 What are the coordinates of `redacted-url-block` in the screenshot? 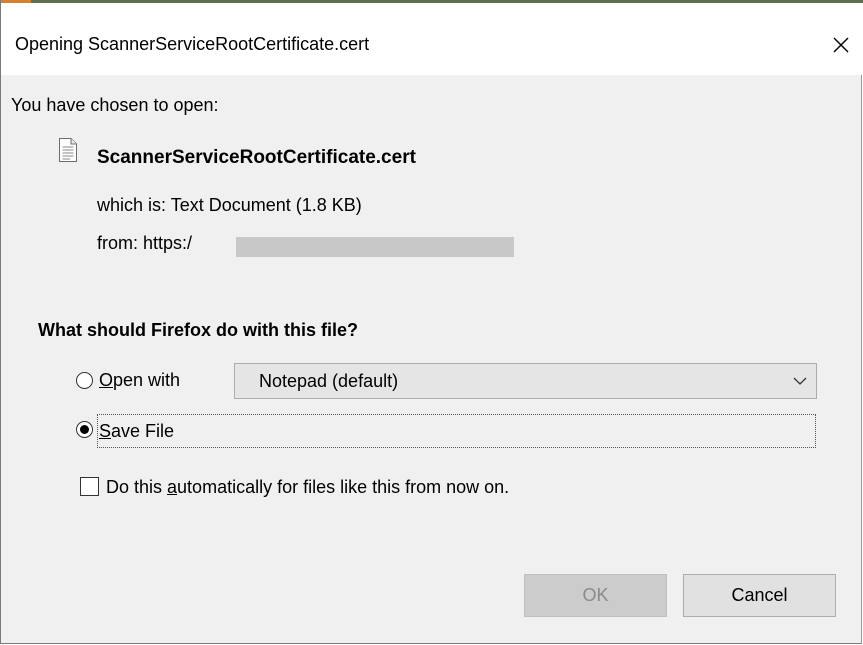 It's located at (375, 247).